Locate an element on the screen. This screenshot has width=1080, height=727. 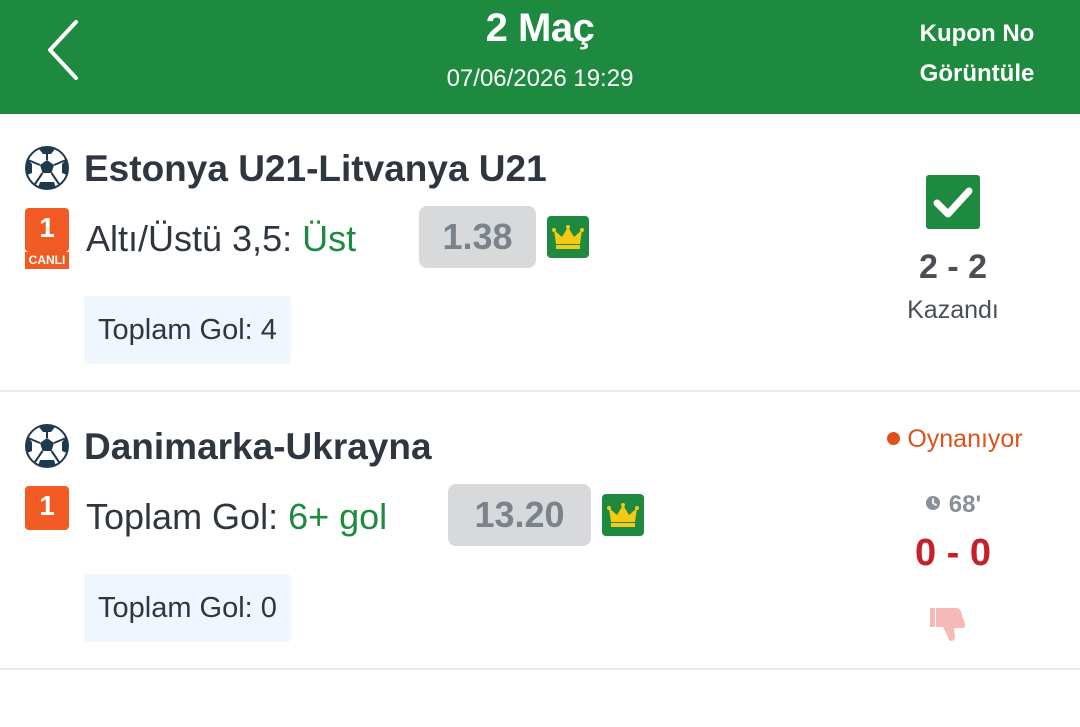
live-status: Oynanıyor is located at coordinates (955, 439).